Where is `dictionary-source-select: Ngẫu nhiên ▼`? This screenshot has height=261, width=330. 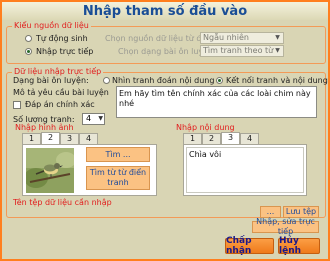
dictionary-source-select: Ngẫu nhiên ▼ is located at coordinates (242, 38).